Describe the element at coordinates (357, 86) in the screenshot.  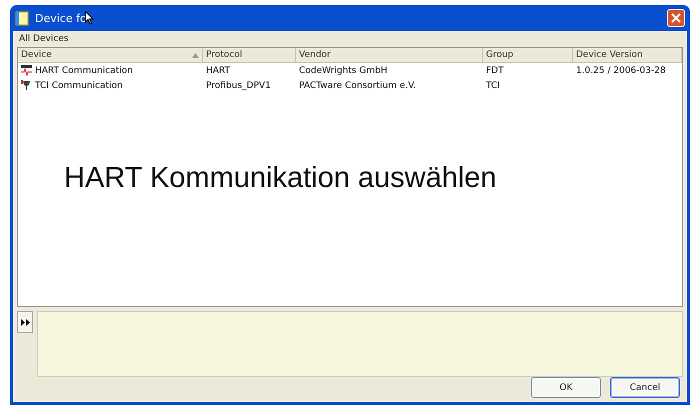
I see `table-cell-text: PACTware Consortium e.V.` at that location.